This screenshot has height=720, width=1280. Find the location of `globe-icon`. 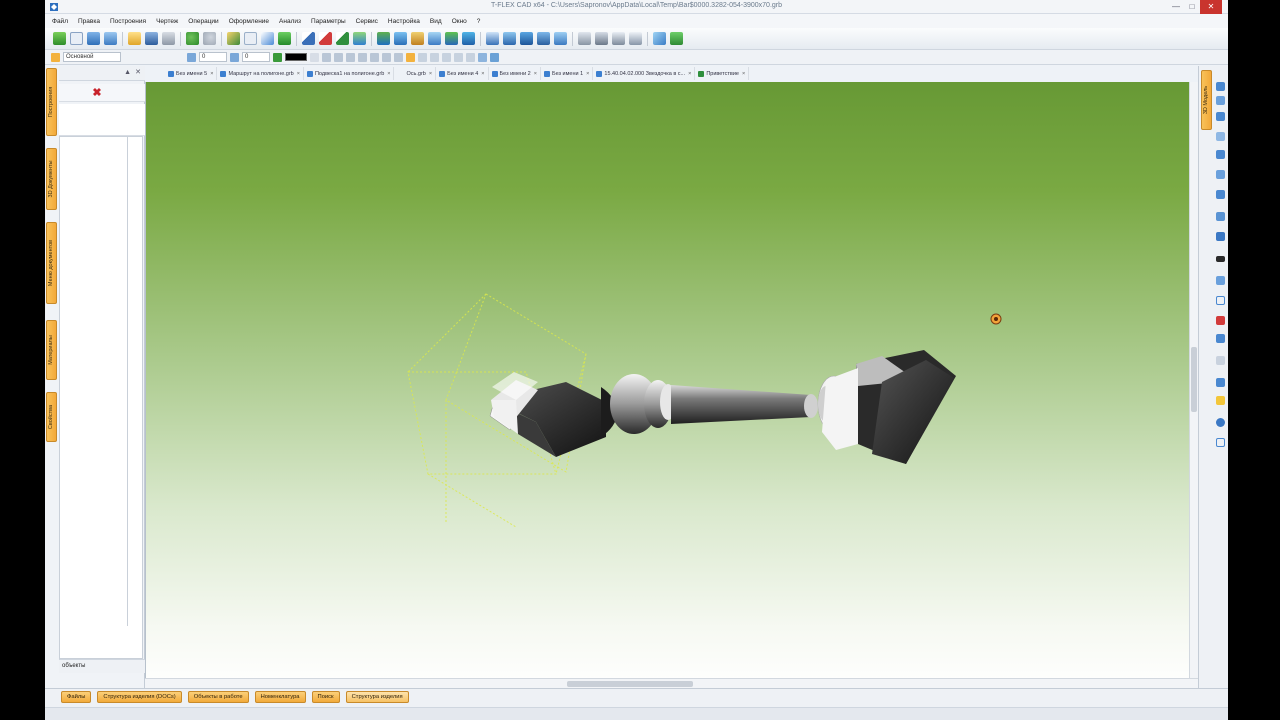

globe-icon is located at coordinates (1220, 422).